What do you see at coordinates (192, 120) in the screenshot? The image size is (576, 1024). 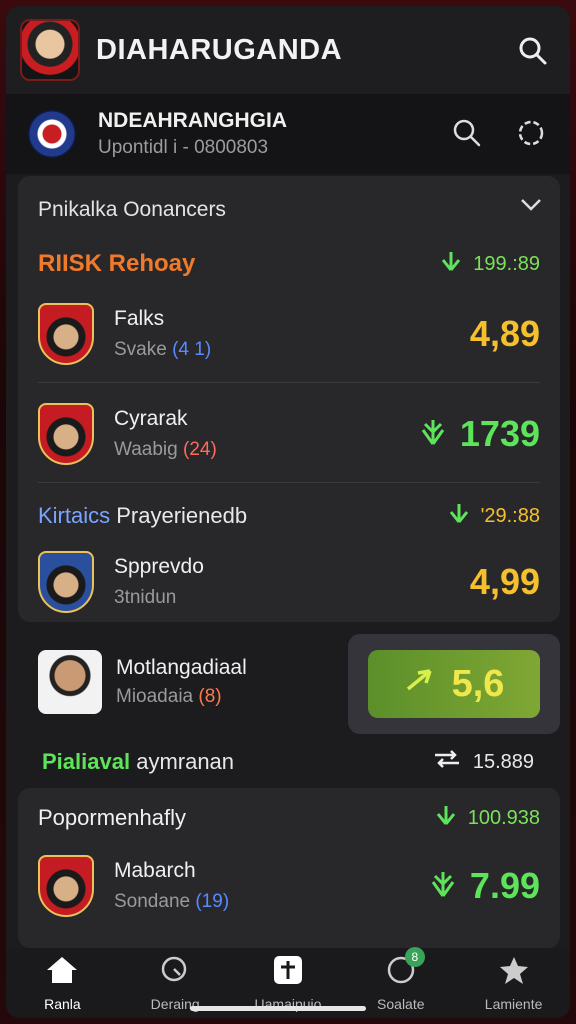 I see `match-title: NDEAHRANGHGIA` at bounding box center [192, 120].